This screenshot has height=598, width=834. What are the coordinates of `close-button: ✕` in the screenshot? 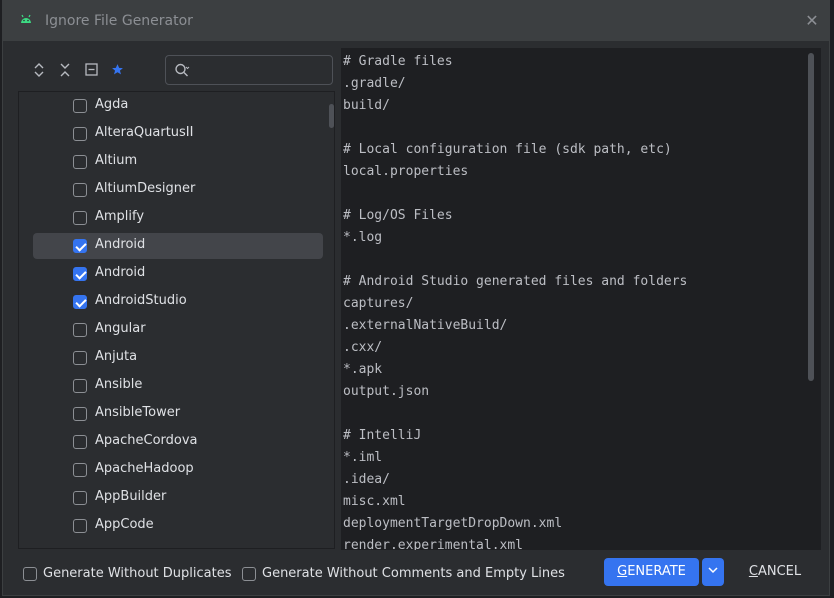 It's located at (812, 21).